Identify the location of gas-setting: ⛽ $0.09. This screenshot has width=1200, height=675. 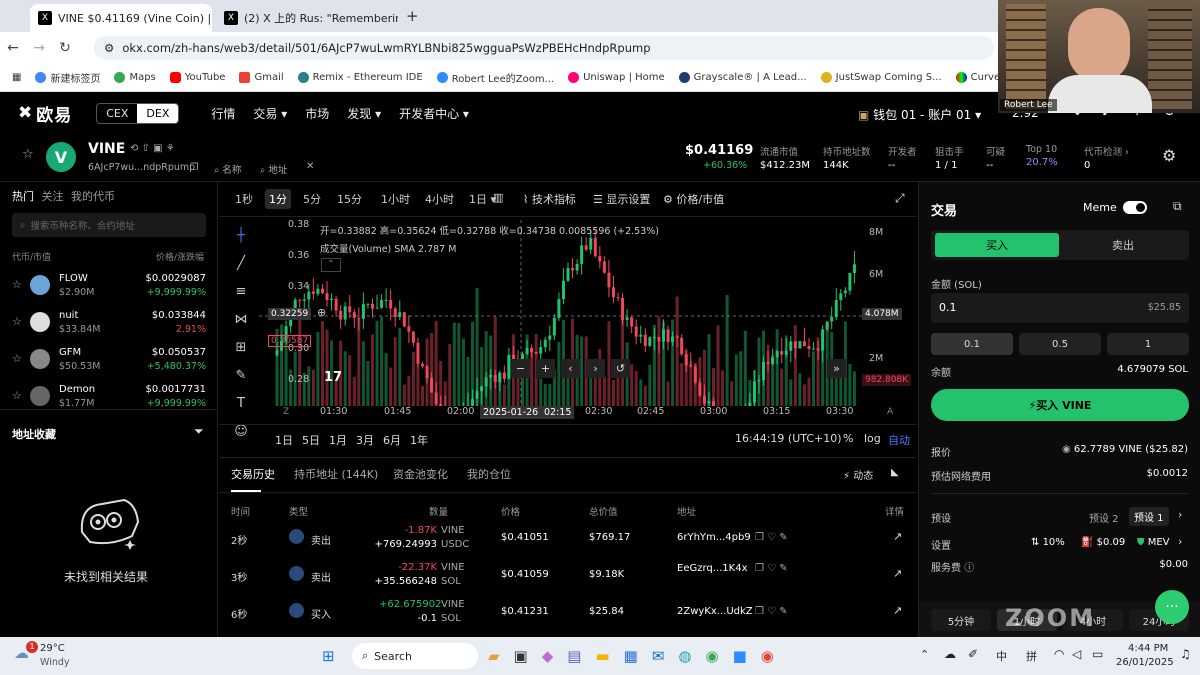
(1103, 542).